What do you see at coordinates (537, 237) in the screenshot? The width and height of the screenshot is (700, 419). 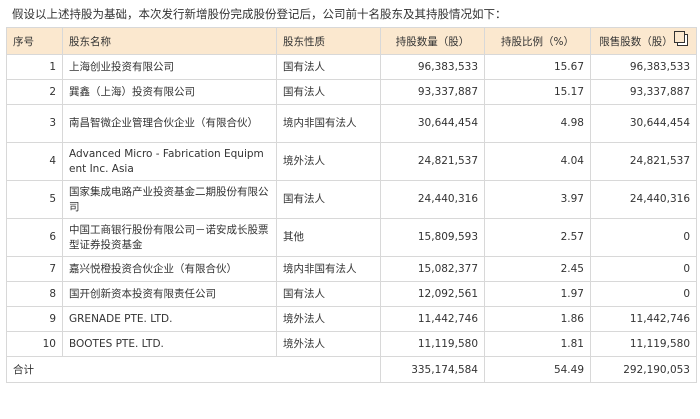 I see `row-ratio: 2.57` at bounding box center [537, 237].